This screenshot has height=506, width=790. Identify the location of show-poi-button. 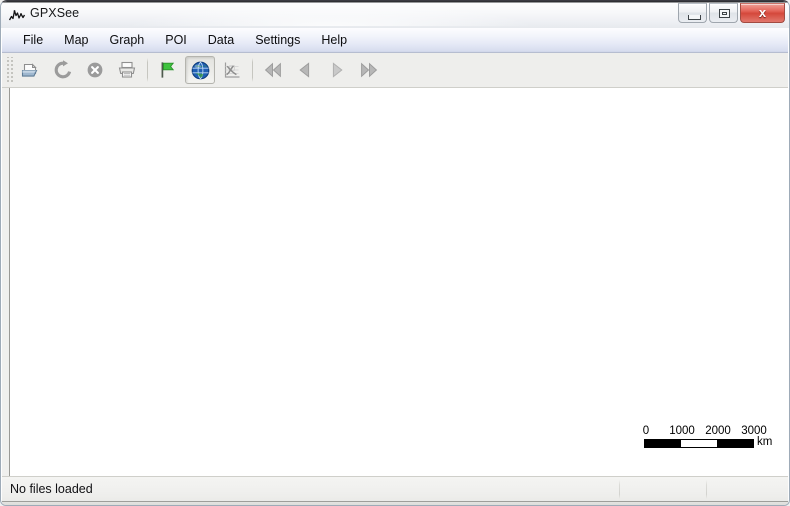
(168, 70).